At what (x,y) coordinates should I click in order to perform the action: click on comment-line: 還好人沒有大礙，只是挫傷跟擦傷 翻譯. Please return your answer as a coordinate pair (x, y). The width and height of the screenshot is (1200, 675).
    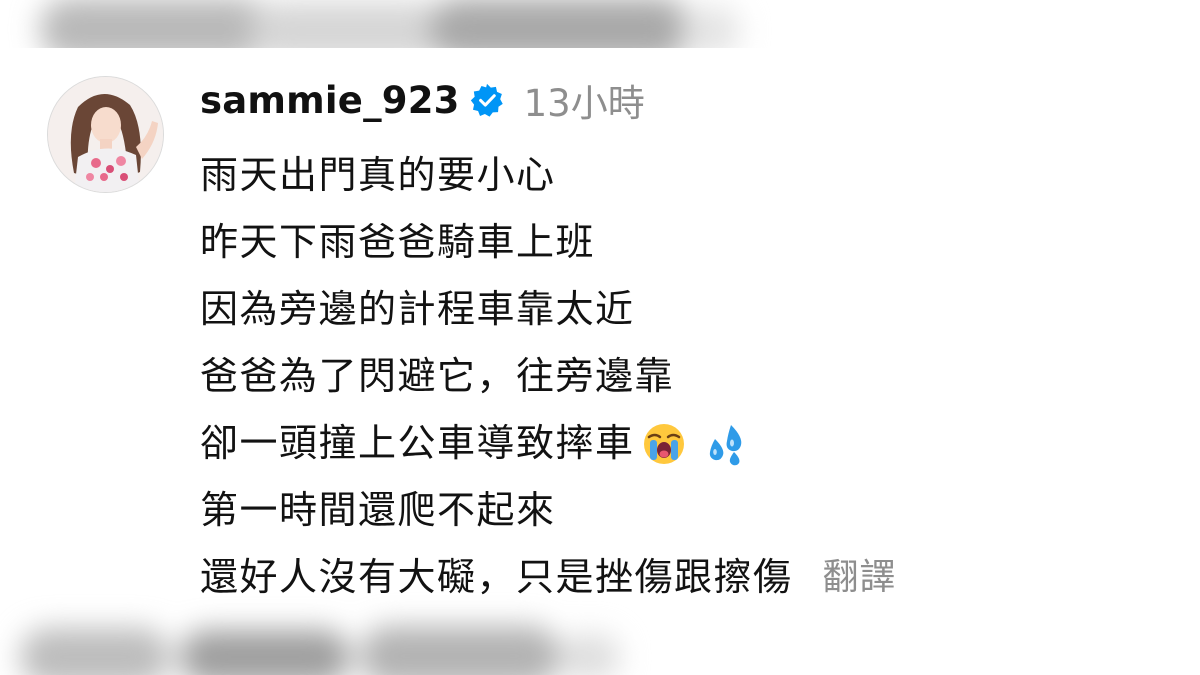
    Looking at the image, I should click on (690, 577).